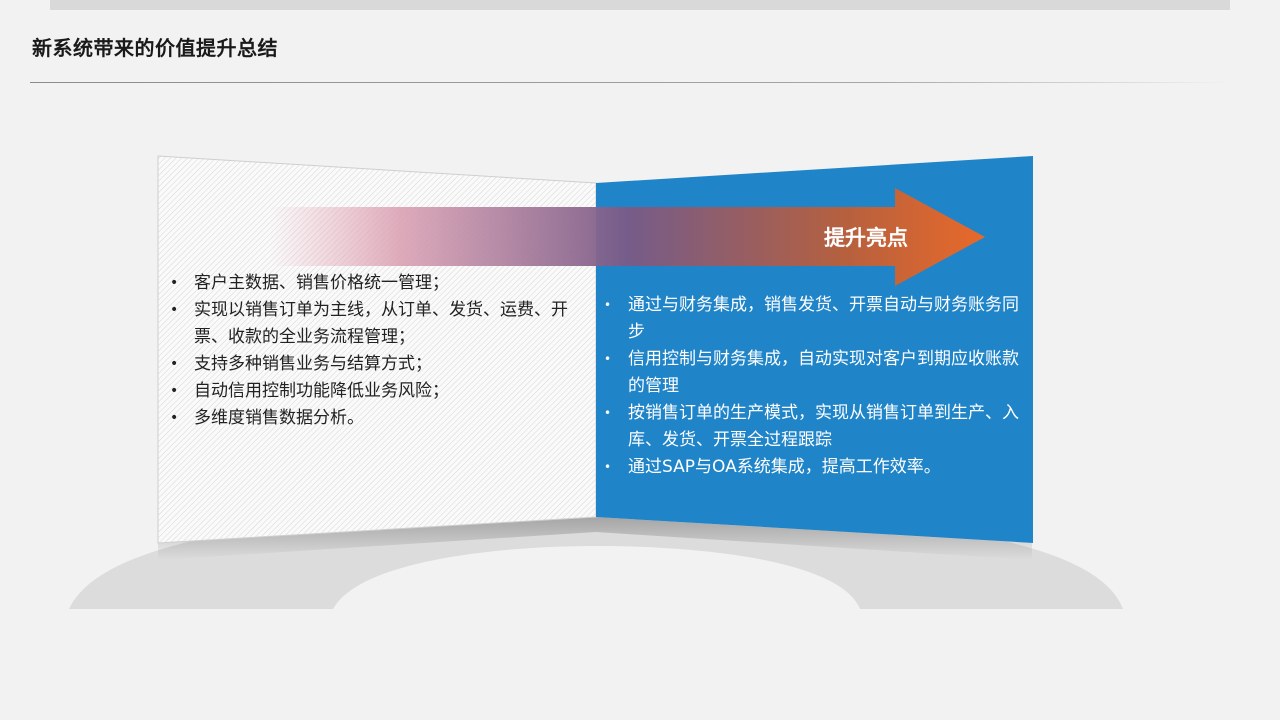 Image resolution: width=1280 pixels, height=720 pixels. What do you see at coordinates (375, 324) in the screenshot?
I see `list-item: 实现以销售订单为主线，从订单、发货、运费、开票、收款的全业务流程管理；` at bounding box center [375, 324].